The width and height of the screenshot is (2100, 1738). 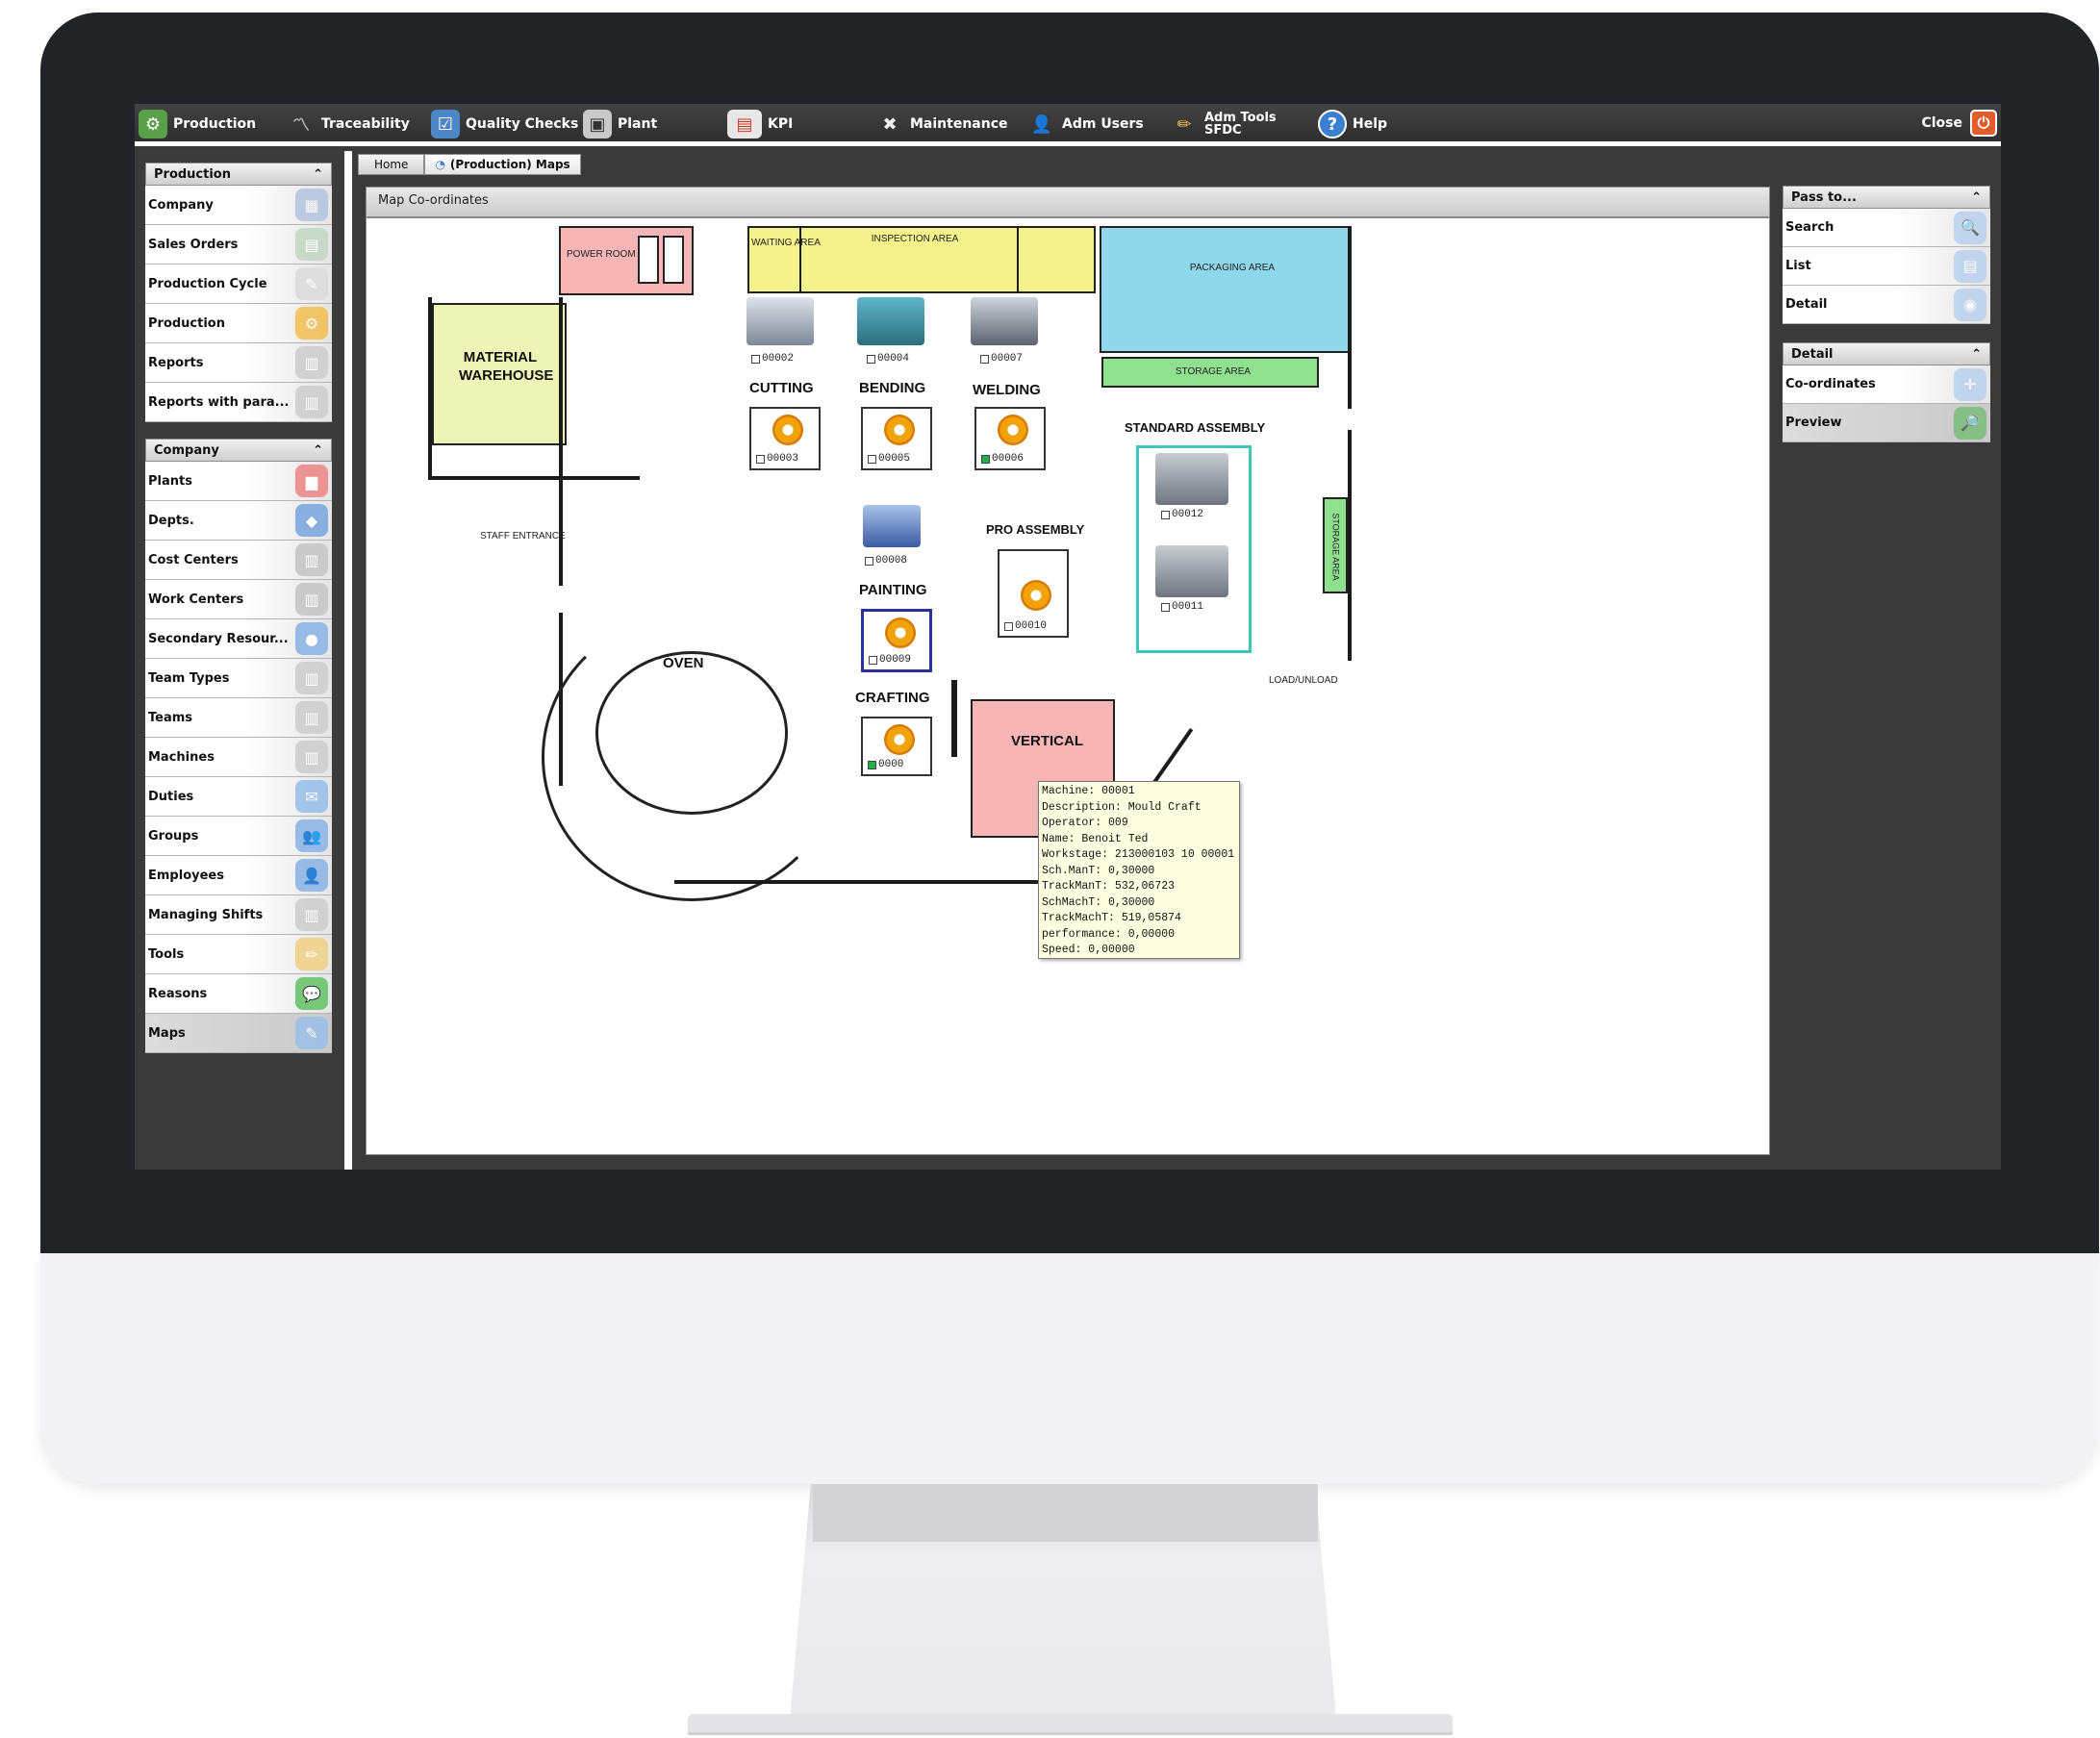 What do you see at coordinates (1033, 593) in the screenshot?
I see `machine-00010: 00010` at bounding box center [1033, 593].